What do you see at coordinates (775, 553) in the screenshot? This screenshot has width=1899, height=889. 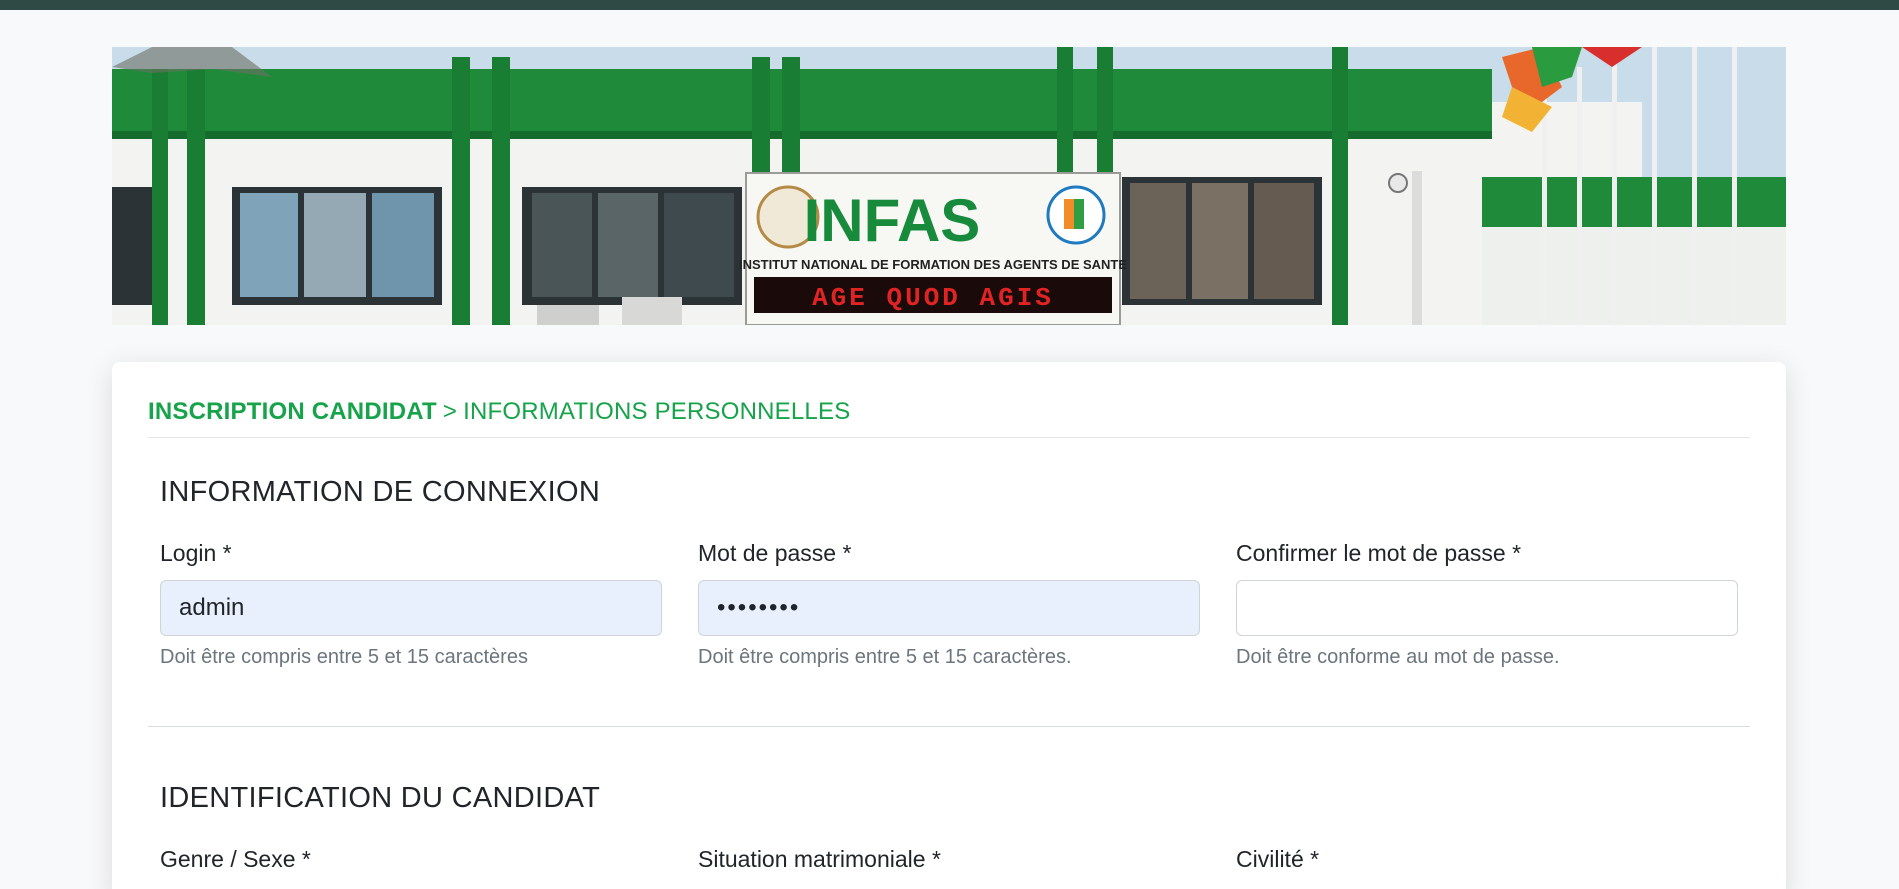 I see `password-label: Mot de passe *` at bounding box center [775, 553].